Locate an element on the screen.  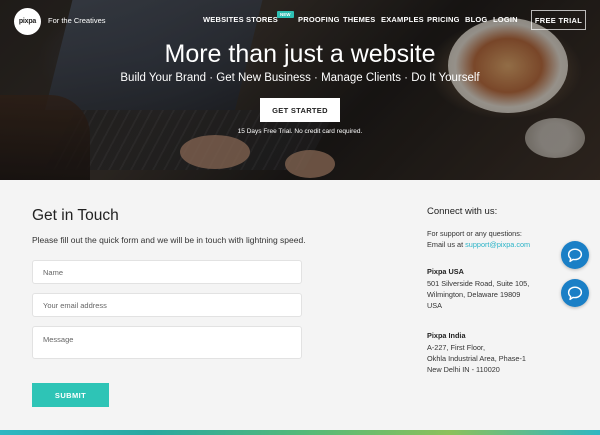
connect-title: Connect with us: is located at coordinates (462, 211).